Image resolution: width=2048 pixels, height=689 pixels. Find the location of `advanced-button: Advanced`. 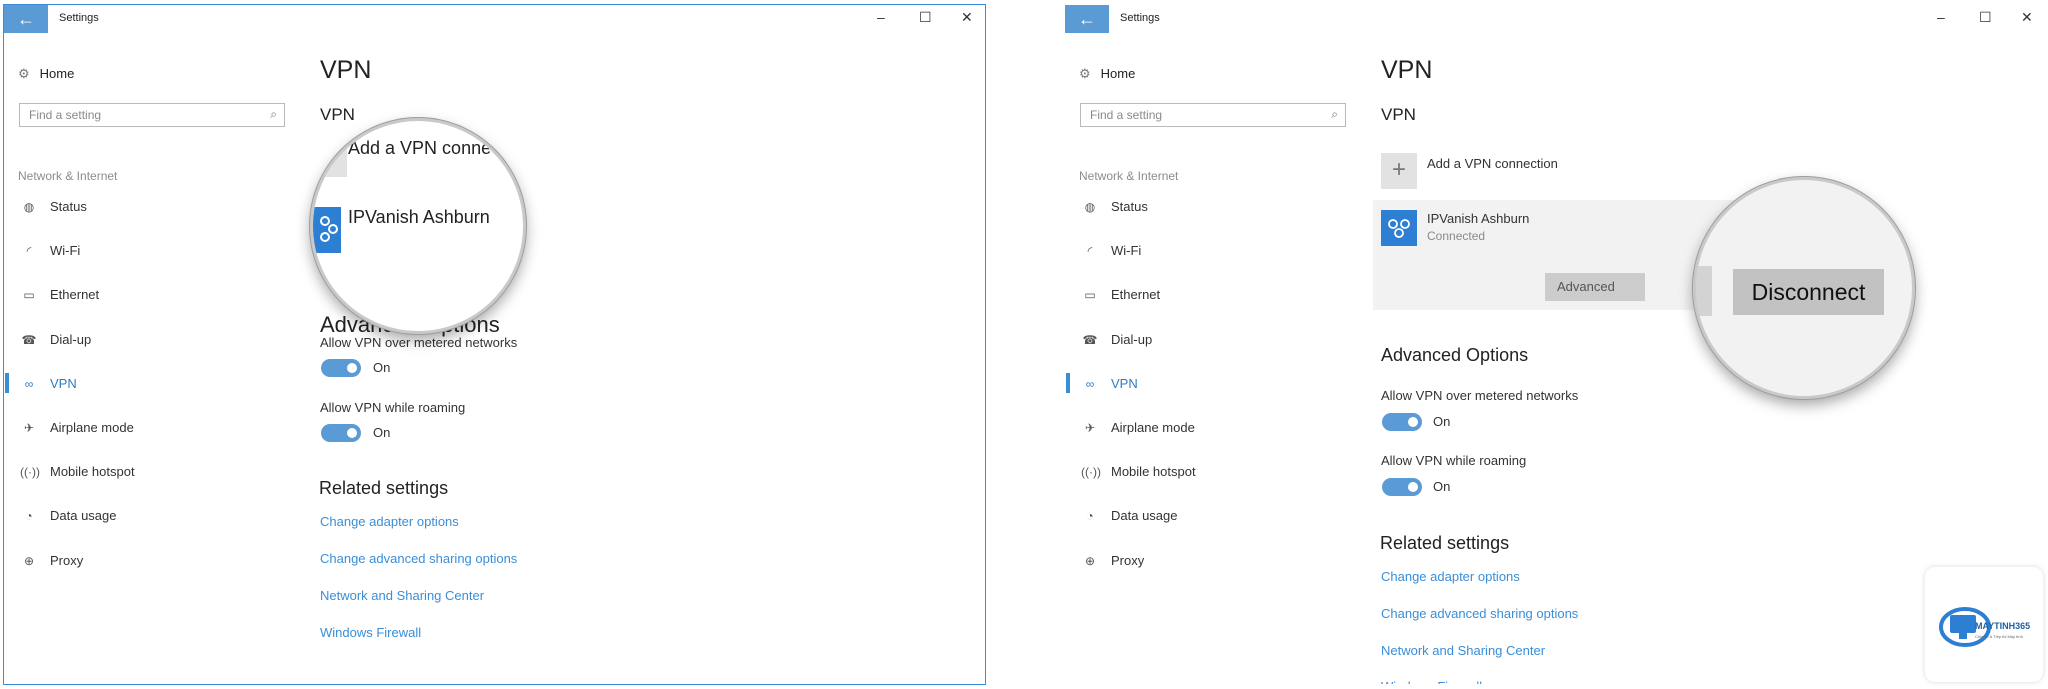

advanced-button: Advanced is located at coordinates (1595, 287).